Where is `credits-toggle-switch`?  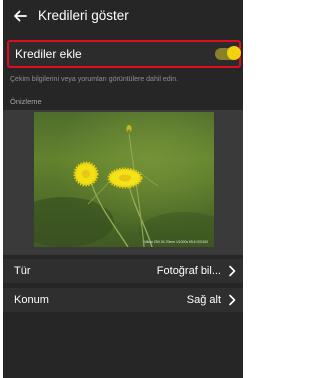 credits-toggle-switch is located at coordinates (228, 53).